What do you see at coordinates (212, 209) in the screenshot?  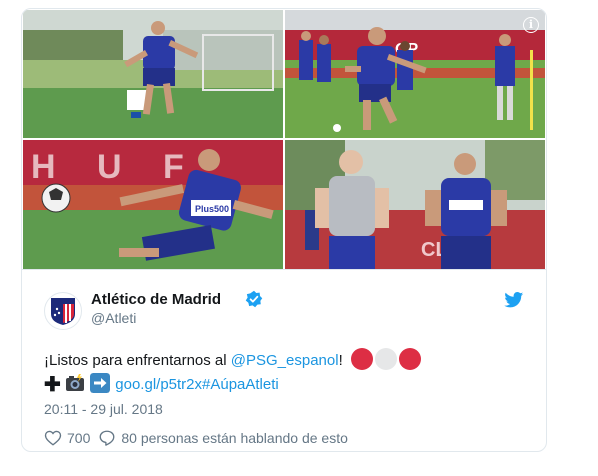 I see `jersey-sponsor: Plus500` at bounding box center [212, 209].